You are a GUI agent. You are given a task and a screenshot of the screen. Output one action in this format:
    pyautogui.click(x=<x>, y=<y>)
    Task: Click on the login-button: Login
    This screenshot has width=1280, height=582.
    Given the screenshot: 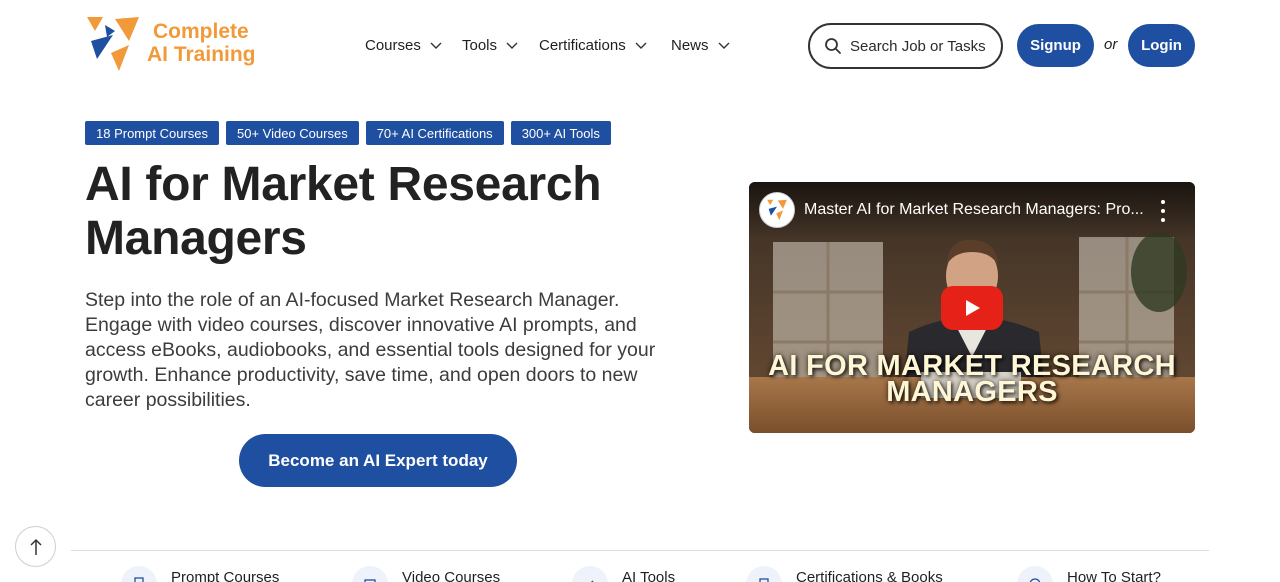 What is the action you would take?
    pyautogui.click(x=1161, y=45)
    